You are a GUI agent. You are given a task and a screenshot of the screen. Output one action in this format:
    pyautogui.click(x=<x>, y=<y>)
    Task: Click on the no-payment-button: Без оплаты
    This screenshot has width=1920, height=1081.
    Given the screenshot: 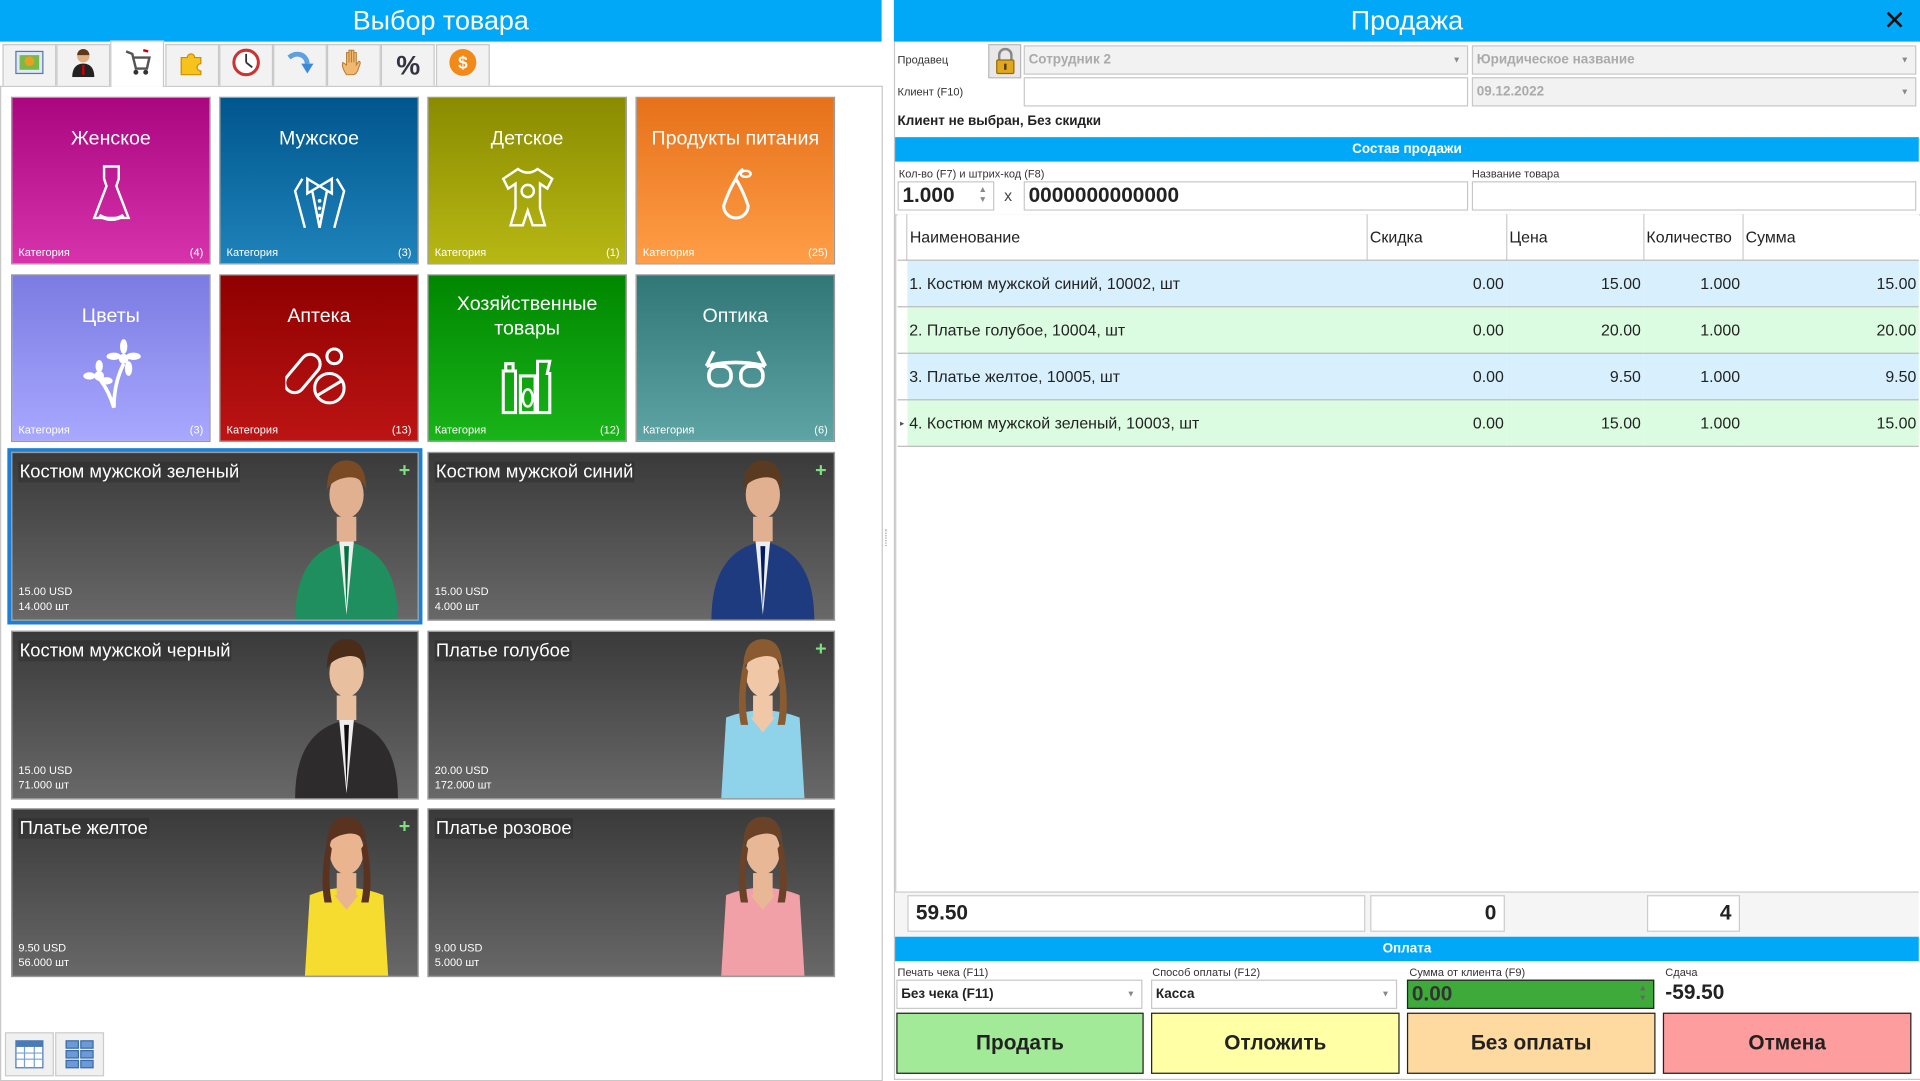 What is the action you would take?
    pyautogui.click(x=1531, y=1043)
    